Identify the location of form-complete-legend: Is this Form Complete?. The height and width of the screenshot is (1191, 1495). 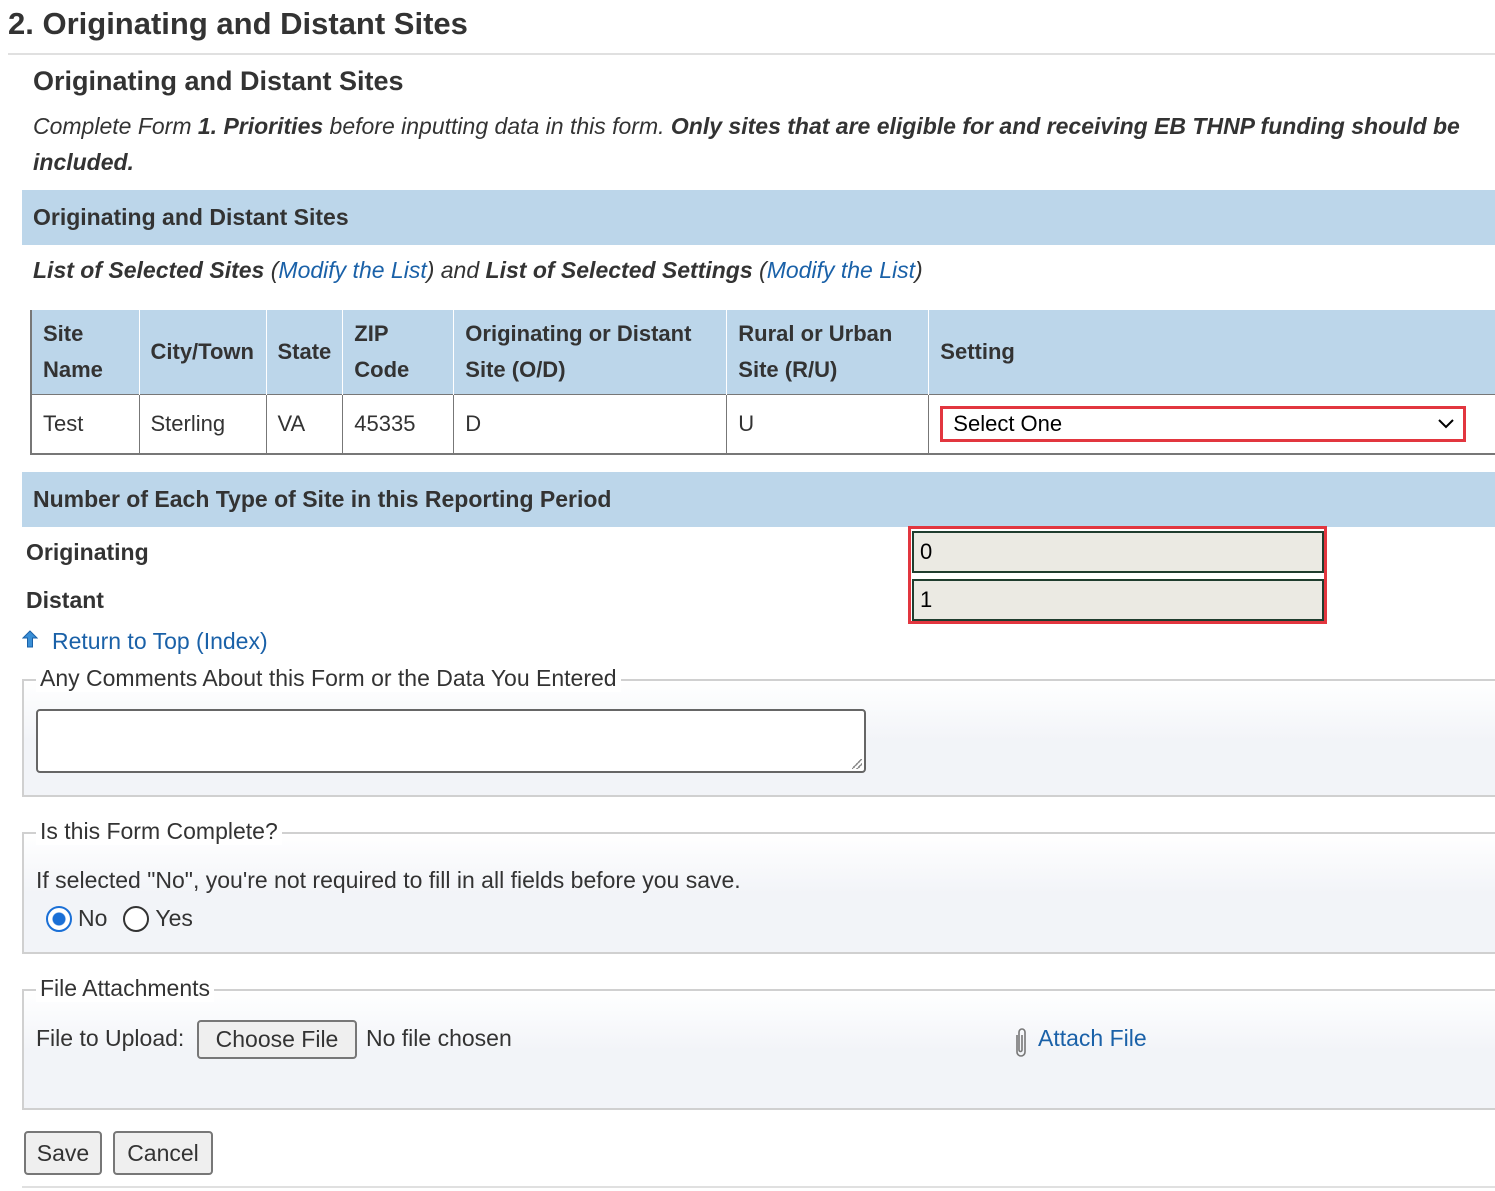
(159, 831).